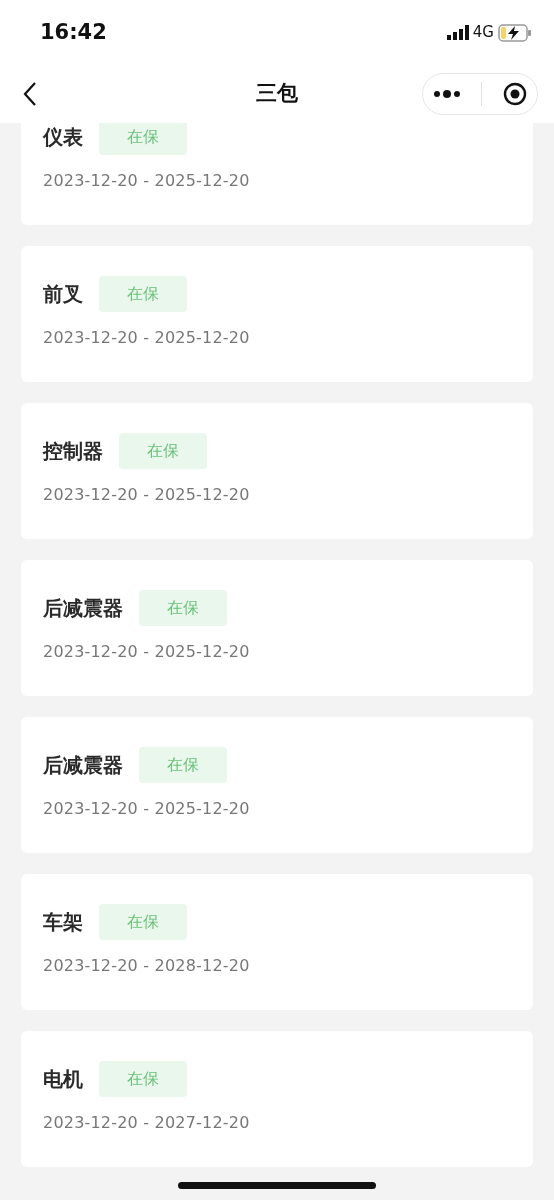 The height and width of the screenshot is (1200, 554). I want to click on warranty-card: 车架 在保 2023-12-20 - 2028-12-20, so click(277, 942).